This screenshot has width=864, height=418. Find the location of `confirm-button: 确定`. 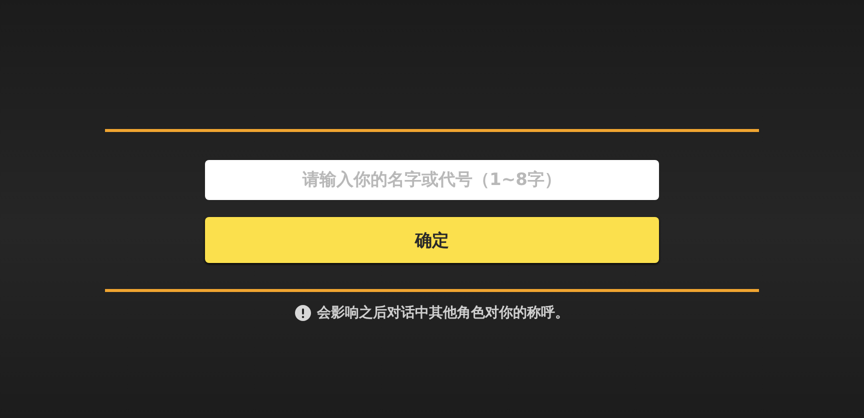

confirm-button: 确定 is located at coordinates (432, 240).